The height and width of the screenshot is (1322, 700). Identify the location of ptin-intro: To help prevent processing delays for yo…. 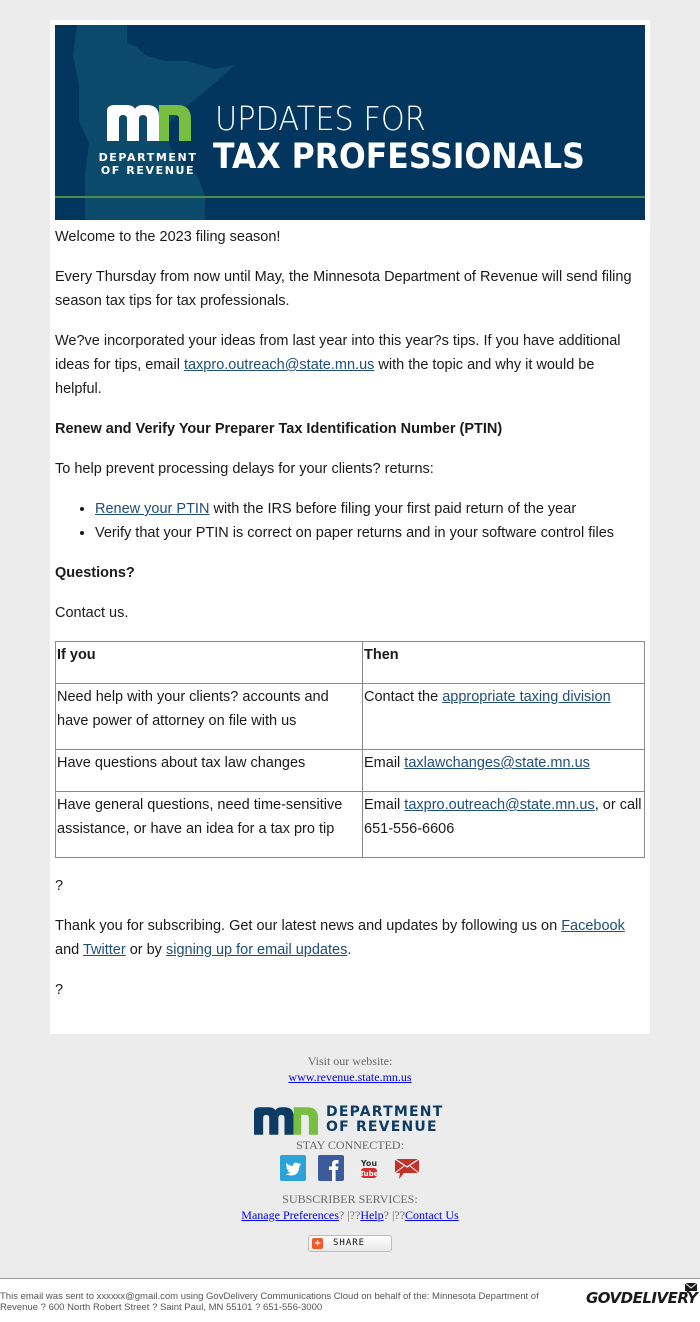
(244, 469).